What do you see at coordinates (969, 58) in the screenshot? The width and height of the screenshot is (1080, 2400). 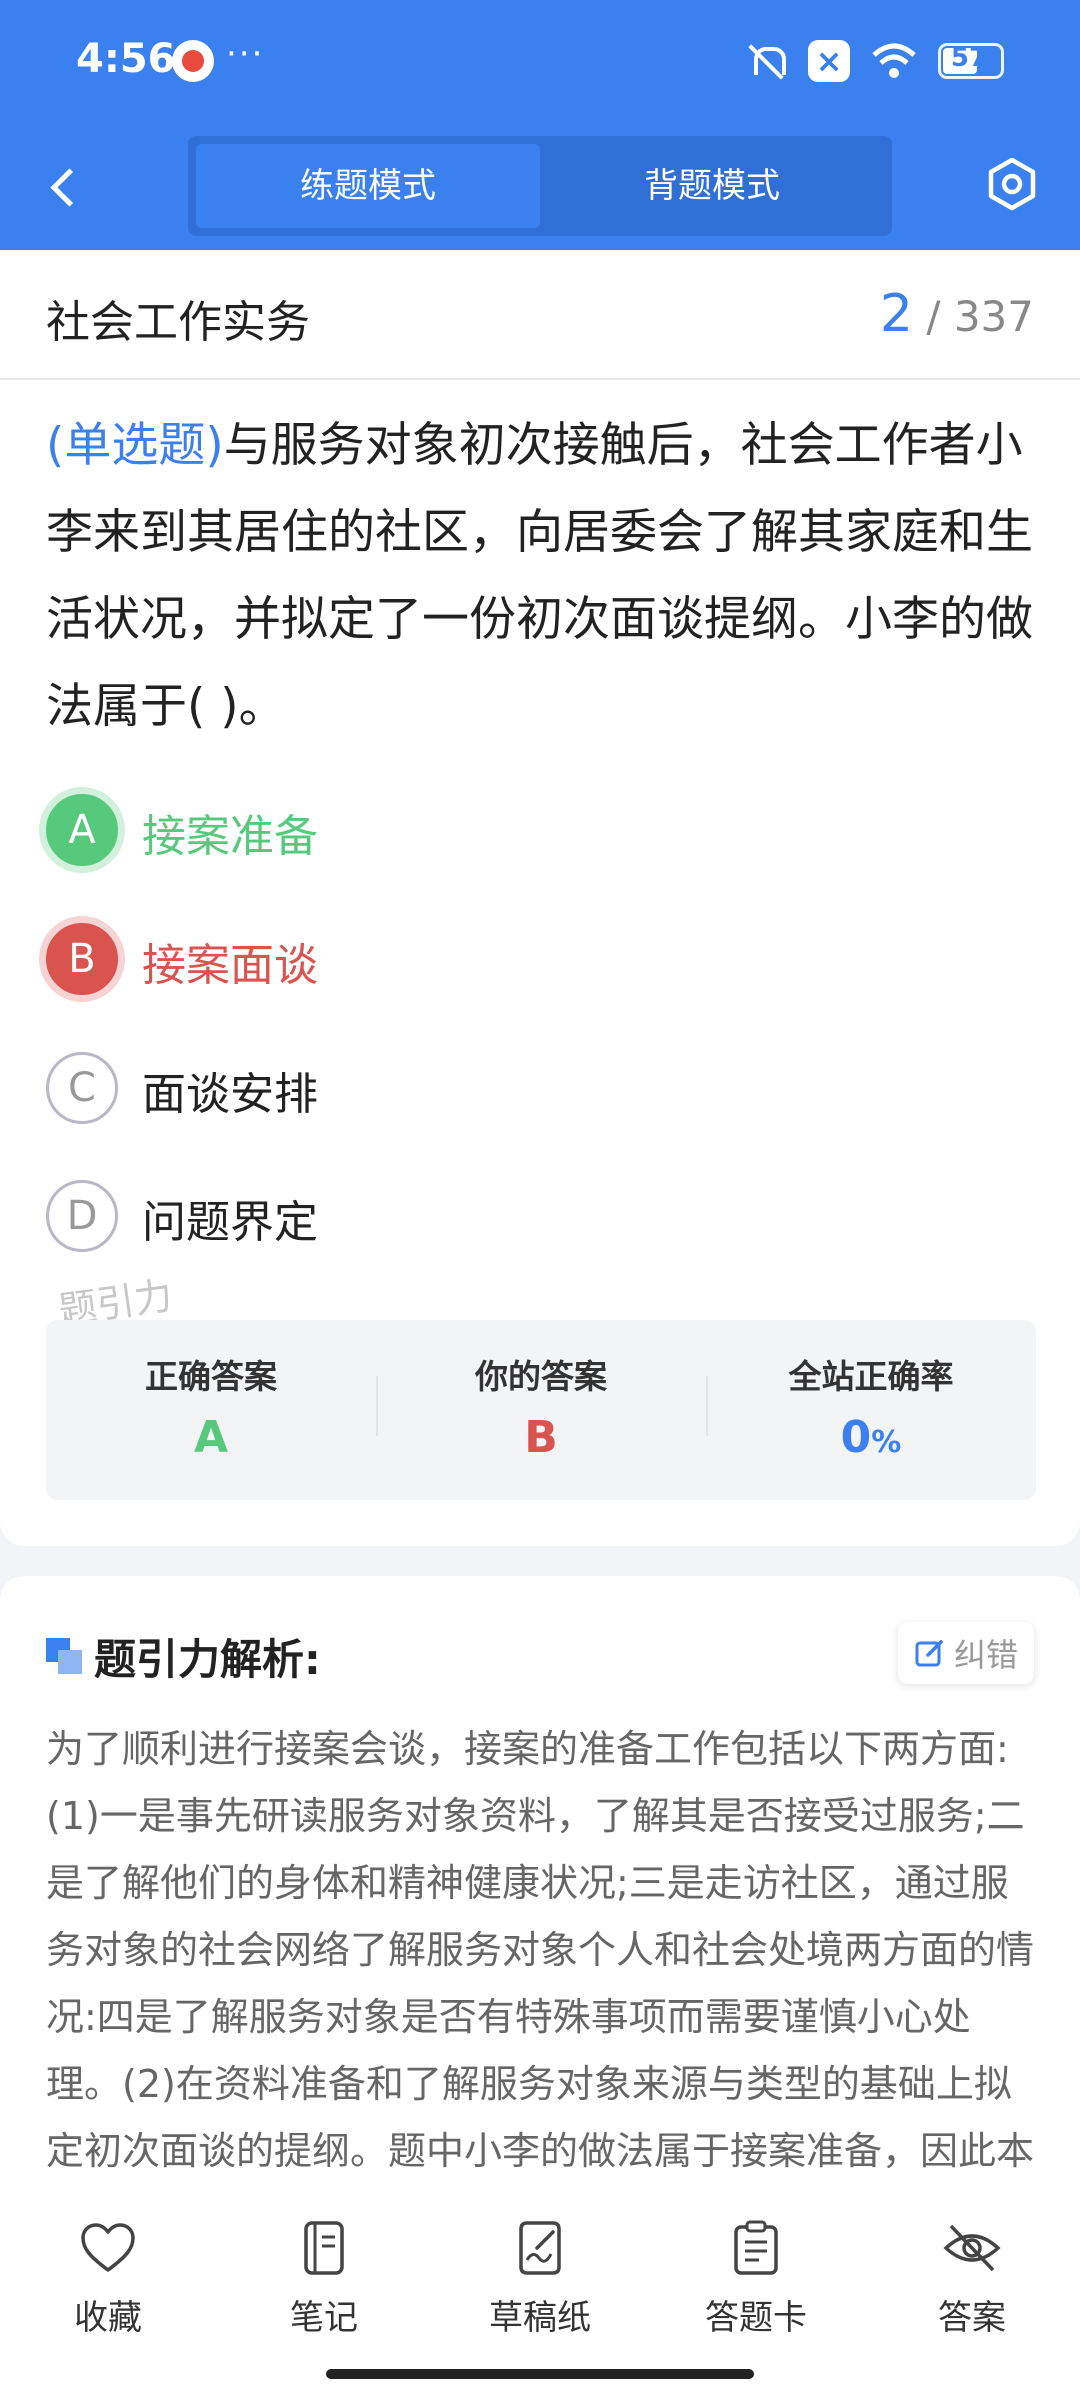 I see `battery-level: 57` at bounding box center [969, 58].